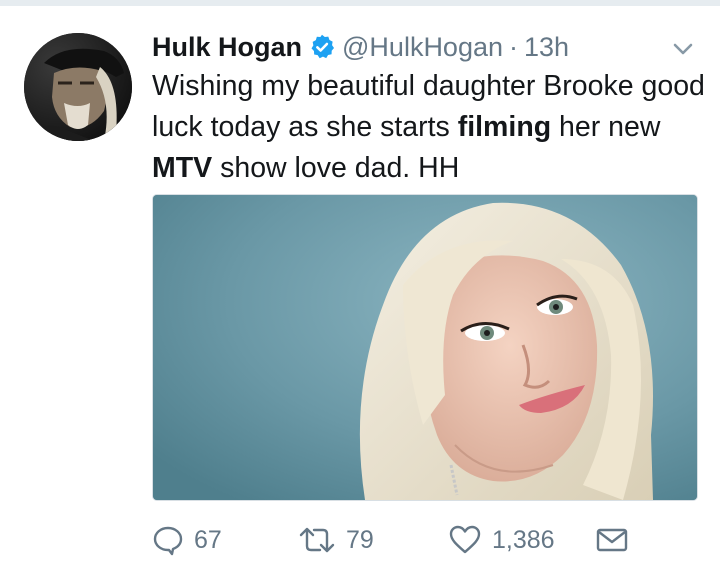 This screenshot has height=565, width=720. What do you see at coordinates (168, 540) in the screenshot?
I see `reply-icon` at bounding box center [168, 540].